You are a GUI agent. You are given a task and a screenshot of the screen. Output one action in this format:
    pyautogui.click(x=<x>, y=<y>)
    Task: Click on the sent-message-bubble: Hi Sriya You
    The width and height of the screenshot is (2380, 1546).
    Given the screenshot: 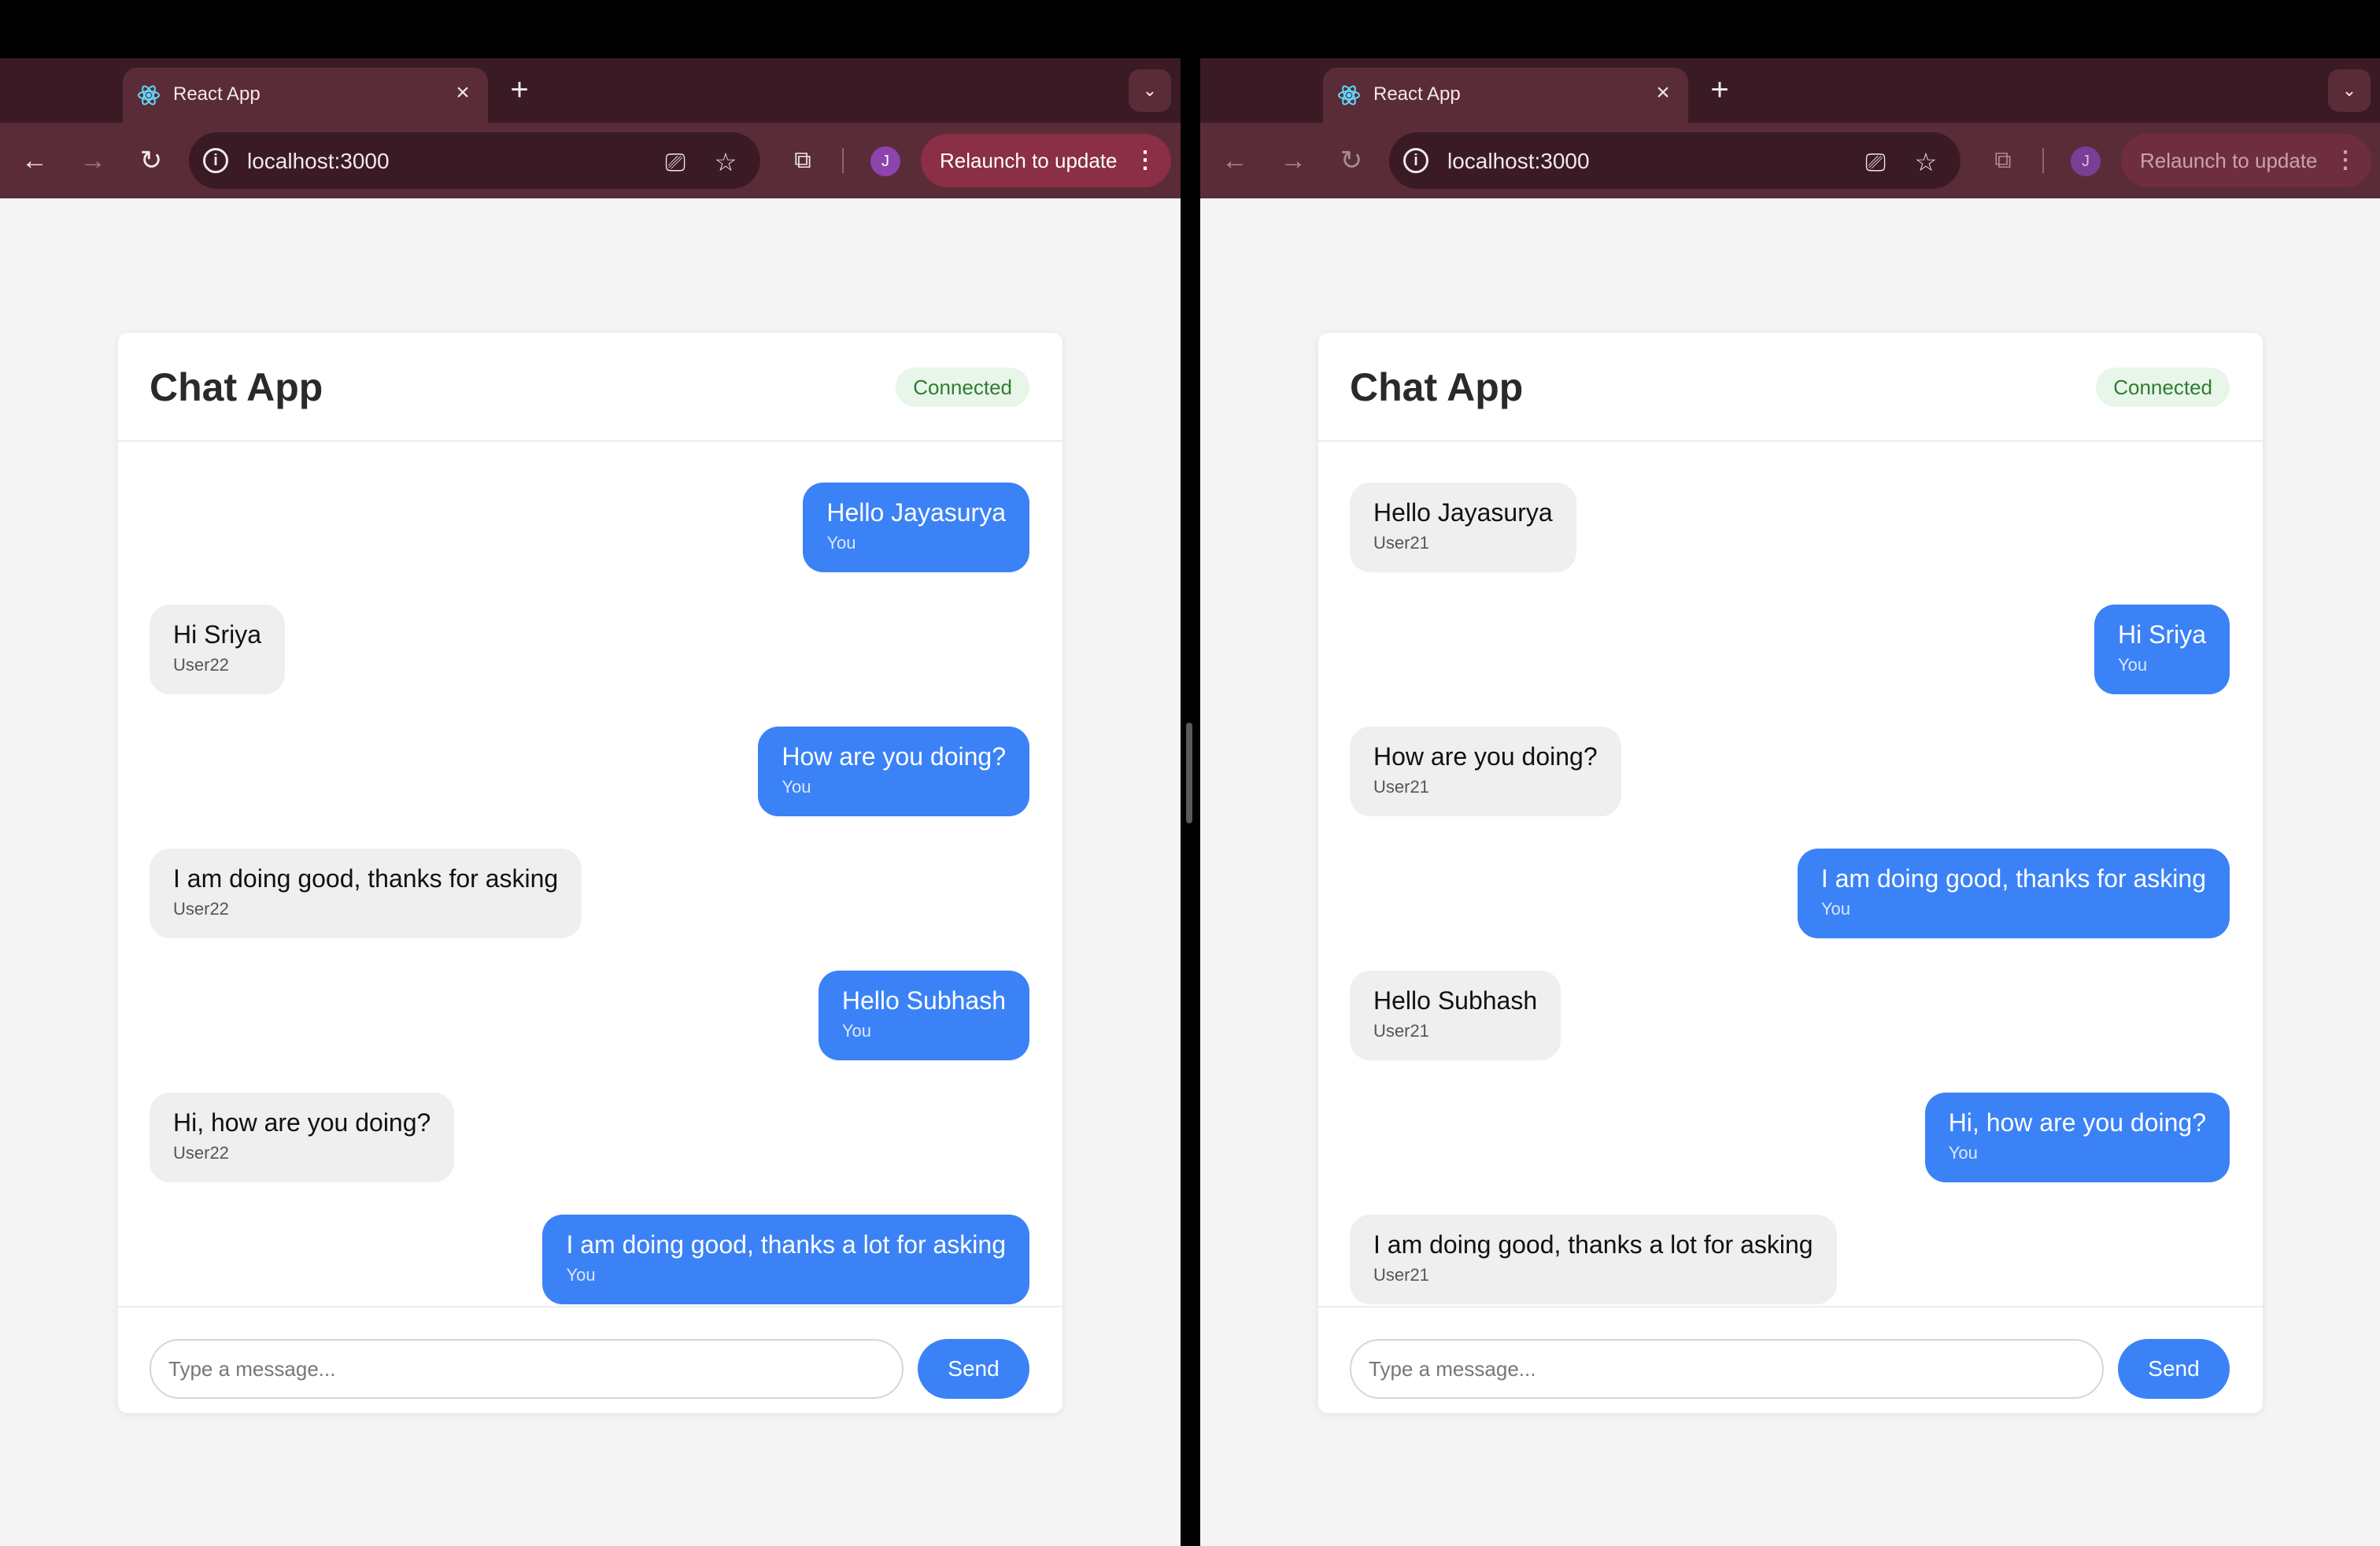 What is the action you would take?
    pyautogui.click(x=2162, y=649)
    